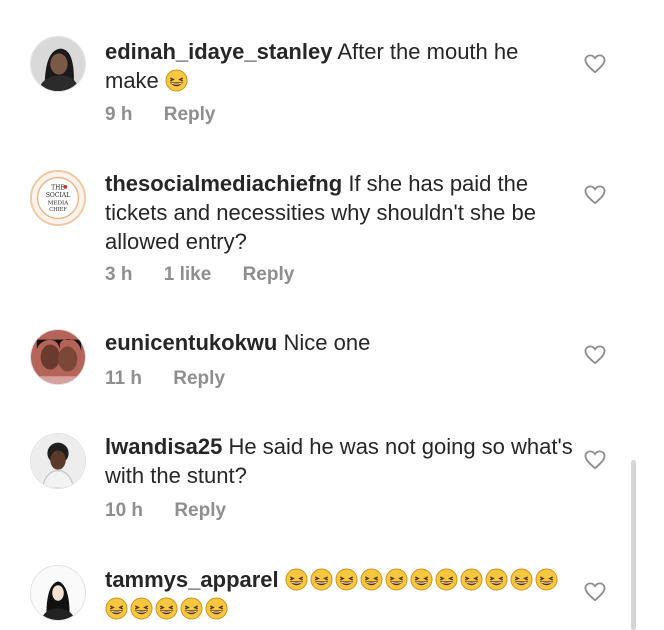 This screenshot has height=630, width=664. Describe the element at coordinates (58, 210) in the screenshot. I see `avatar-text: CHIEF` at that location.